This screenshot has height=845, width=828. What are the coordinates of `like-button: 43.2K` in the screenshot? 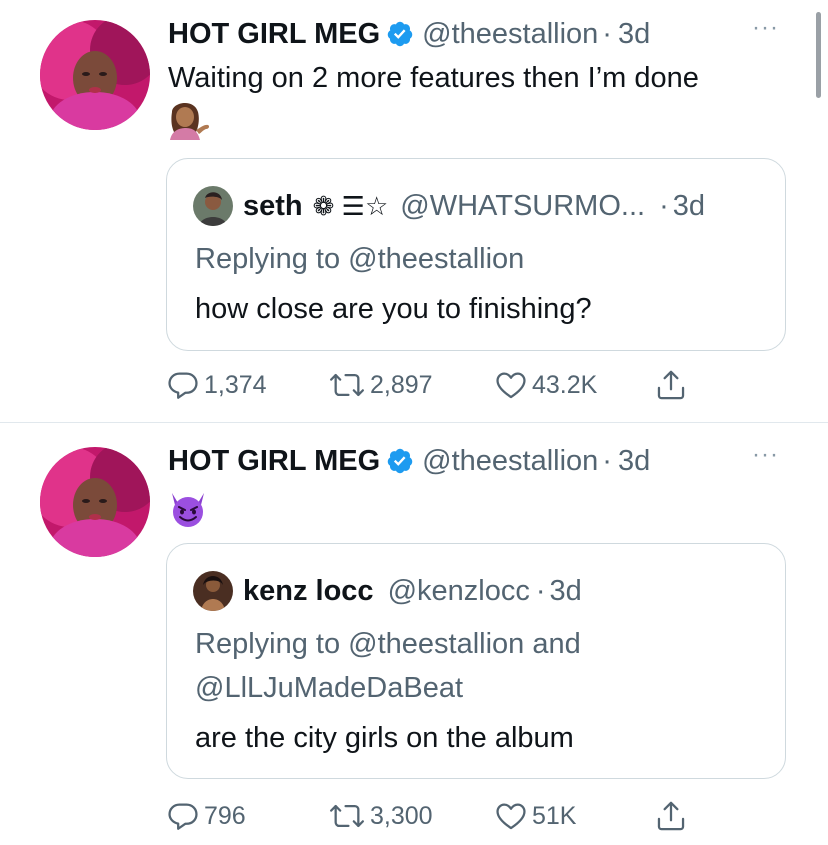 It's located at (545, 385).